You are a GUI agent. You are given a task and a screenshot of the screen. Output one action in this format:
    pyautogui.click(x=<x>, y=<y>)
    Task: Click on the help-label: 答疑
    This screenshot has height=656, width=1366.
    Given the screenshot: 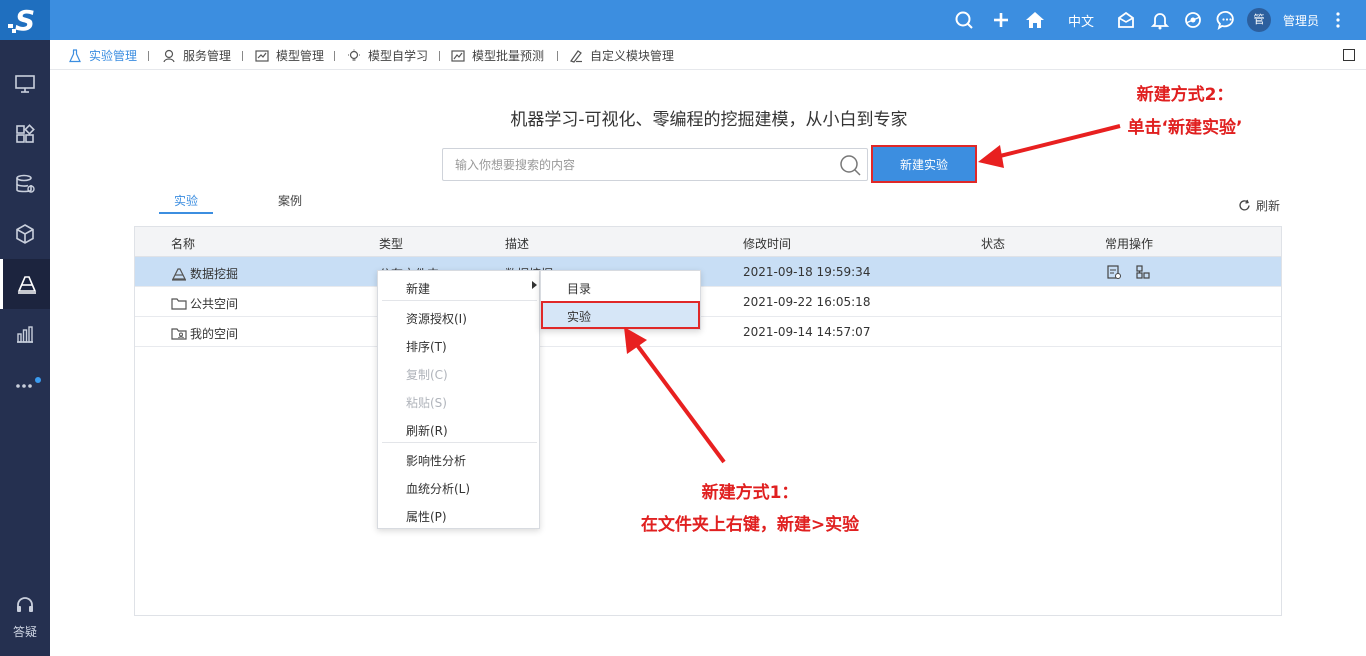 What is the action you would take?
    pyautogui.click(x=24, y=632)
    